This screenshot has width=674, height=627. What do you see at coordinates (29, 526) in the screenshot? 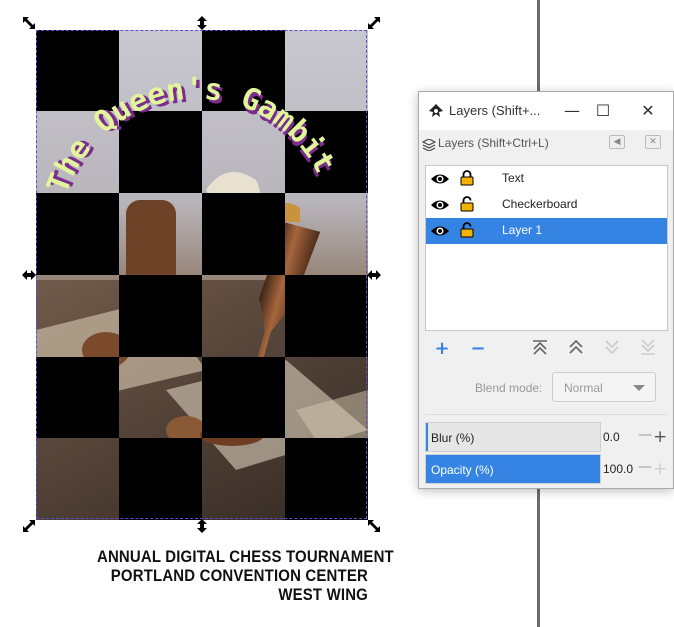
I see `scale-handle-bottom-left` at bounding box center [29, 526].